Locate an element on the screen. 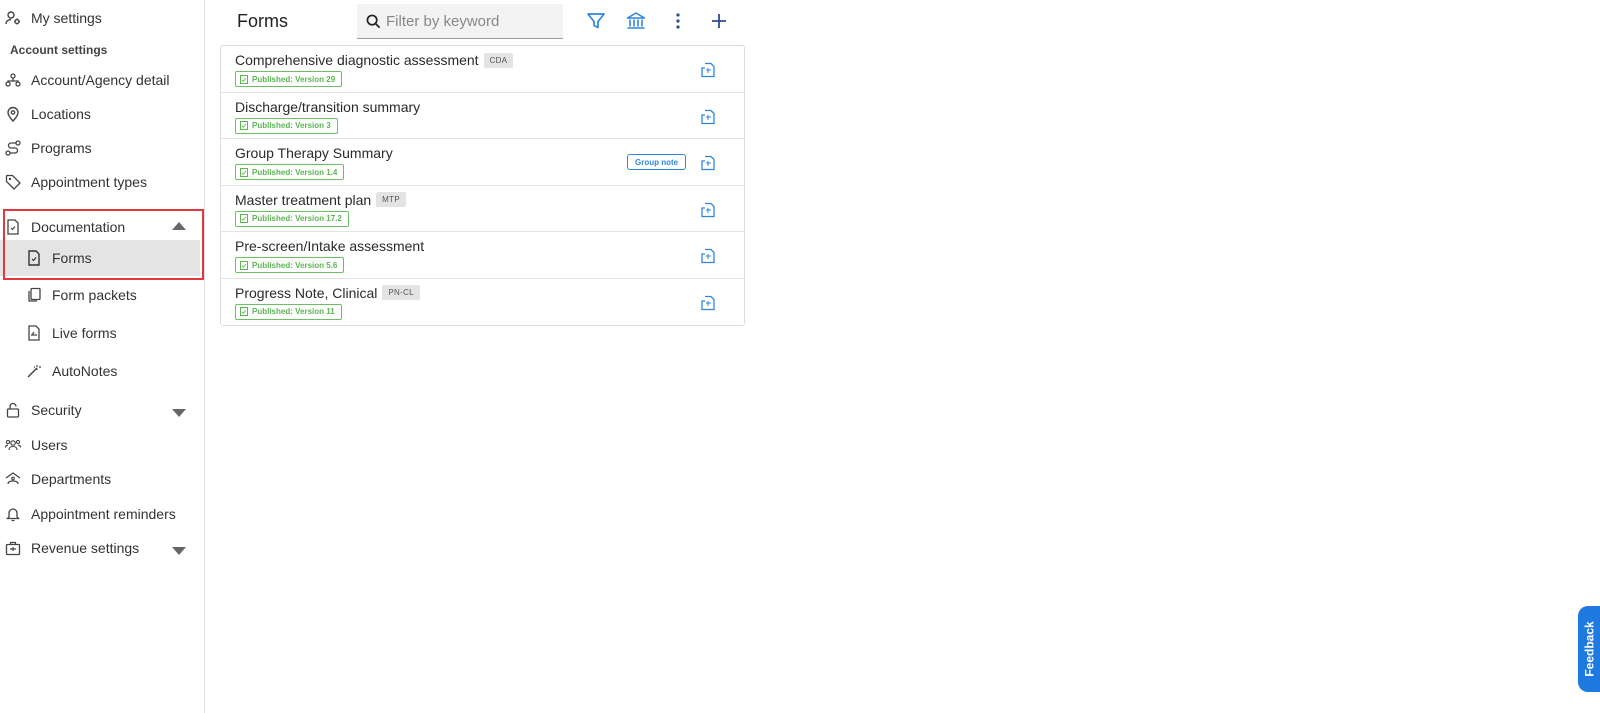 The width and height of the screenshot is (1600, 713). org-chart-icon is located at coordinates (13, 80).